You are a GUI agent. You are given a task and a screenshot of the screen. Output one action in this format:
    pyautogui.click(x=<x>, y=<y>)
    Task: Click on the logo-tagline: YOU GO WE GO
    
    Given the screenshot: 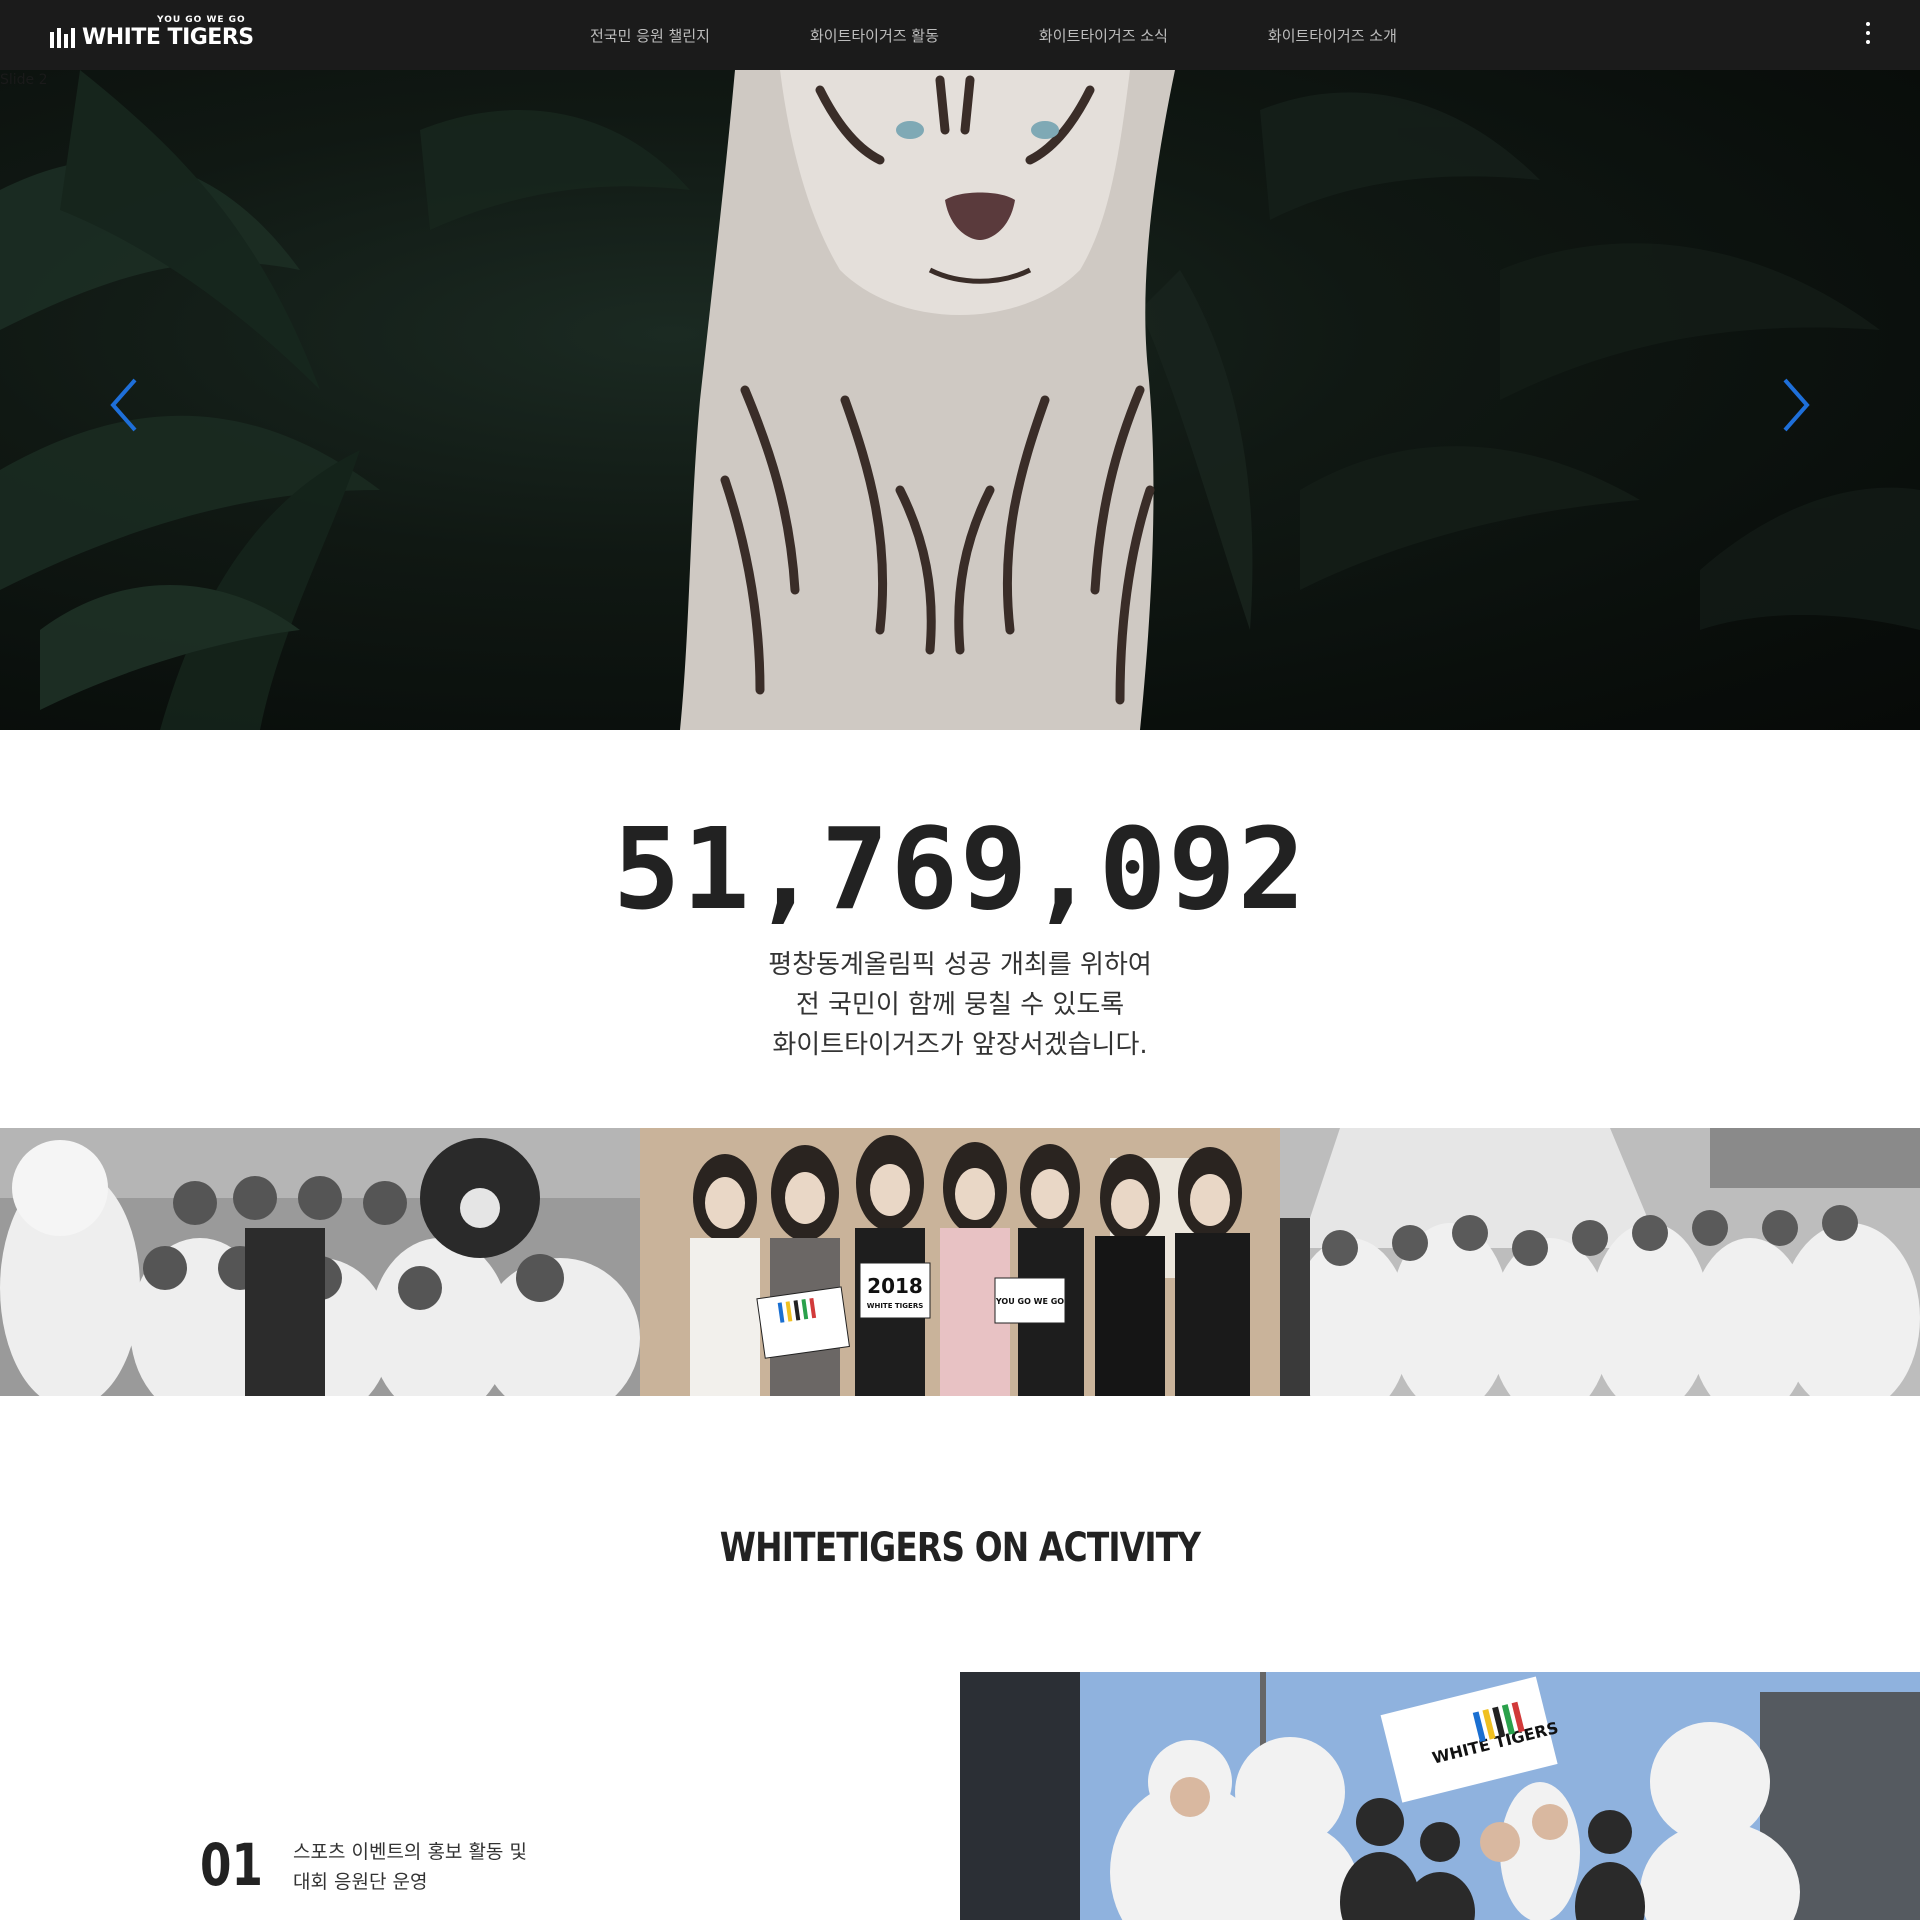 What is the action you would take?
    pyautogui.click(x=201, y=20)
    